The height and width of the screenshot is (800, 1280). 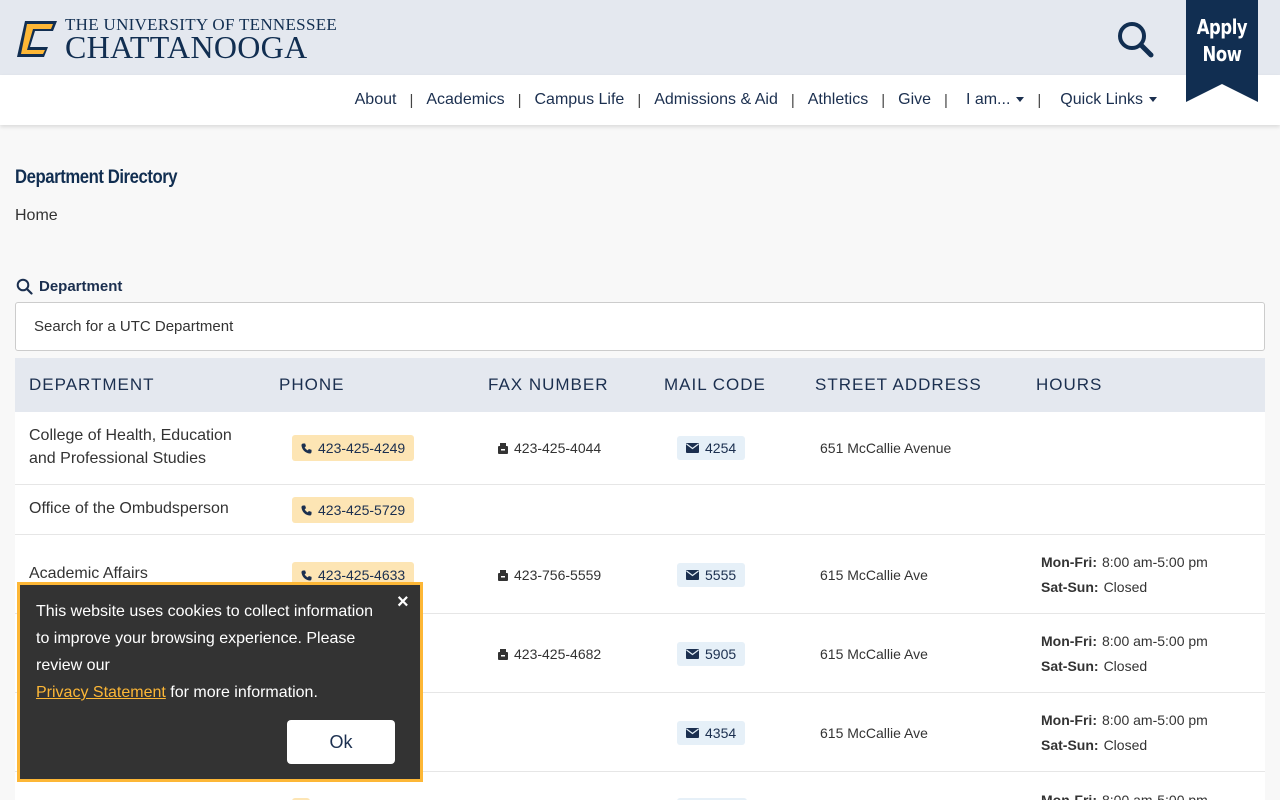 I want to click on nav-give: Give, so click(x=914, y=100).